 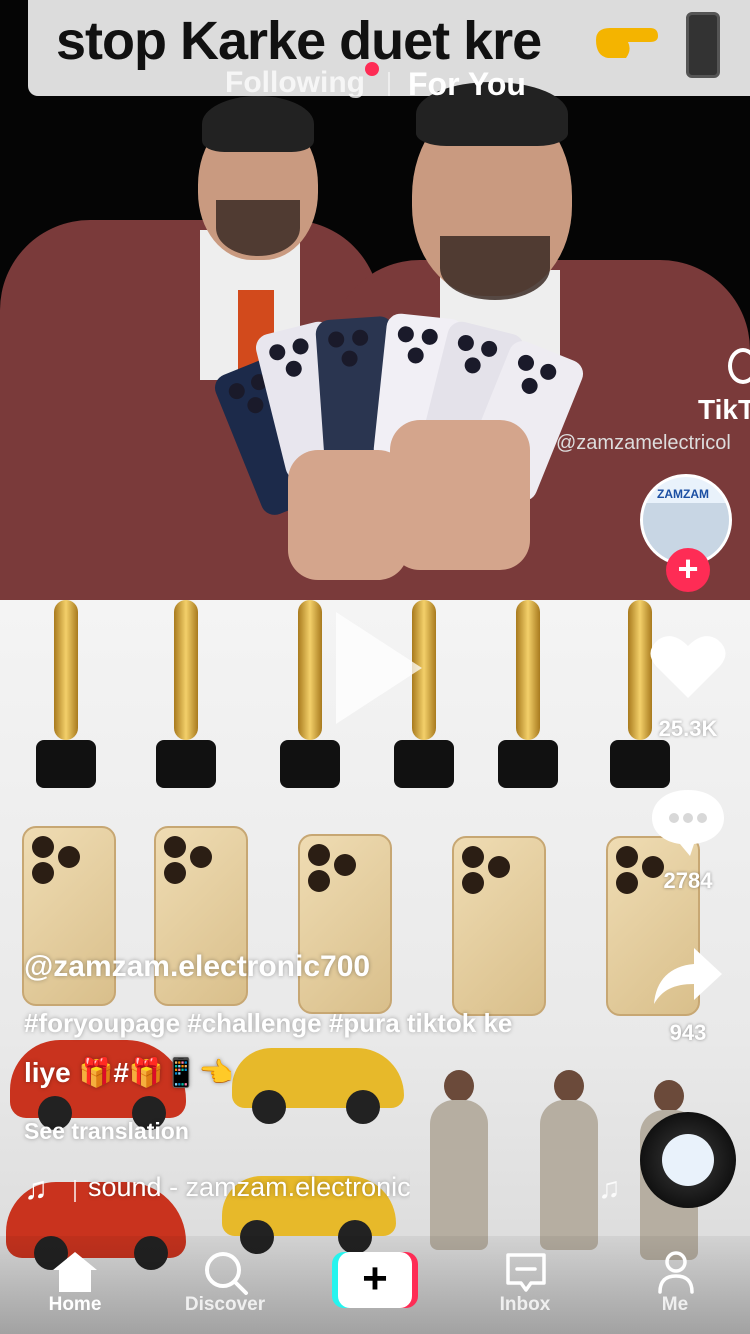 What do you see at coordinates (249, 1187) in the screenshot?
I see `sound-name: sound - zamzam.electronic700` at bounding box center [249, 1187].